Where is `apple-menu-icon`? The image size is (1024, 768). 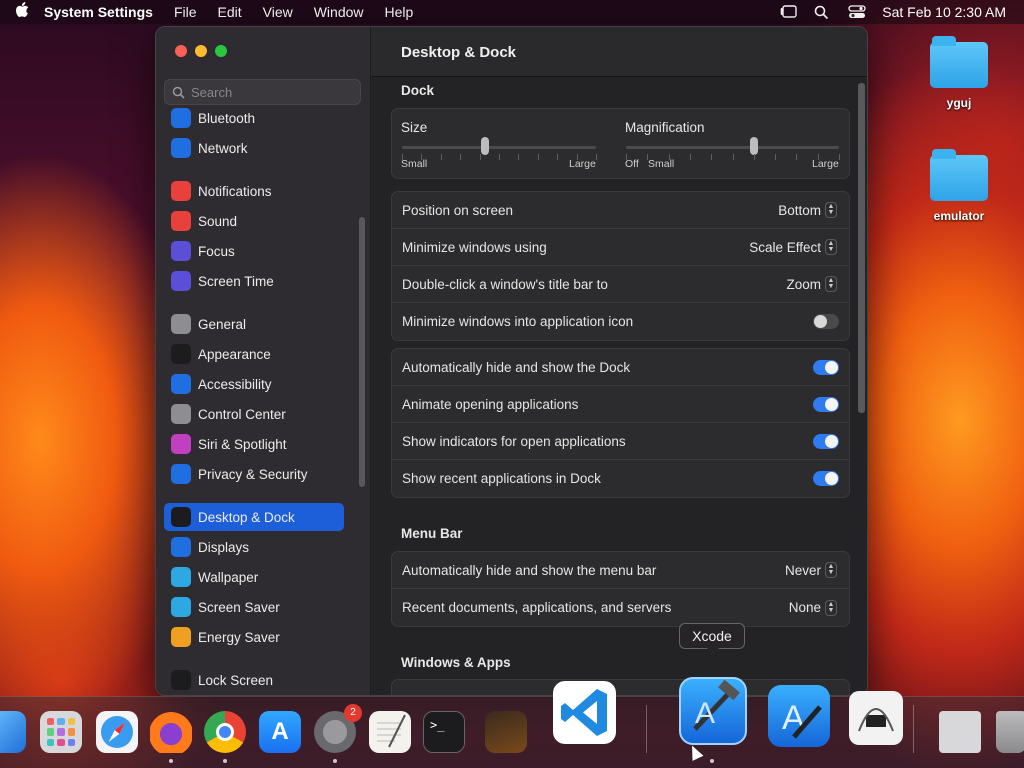
apple-menu-icon is located at coordinates (22, 12).